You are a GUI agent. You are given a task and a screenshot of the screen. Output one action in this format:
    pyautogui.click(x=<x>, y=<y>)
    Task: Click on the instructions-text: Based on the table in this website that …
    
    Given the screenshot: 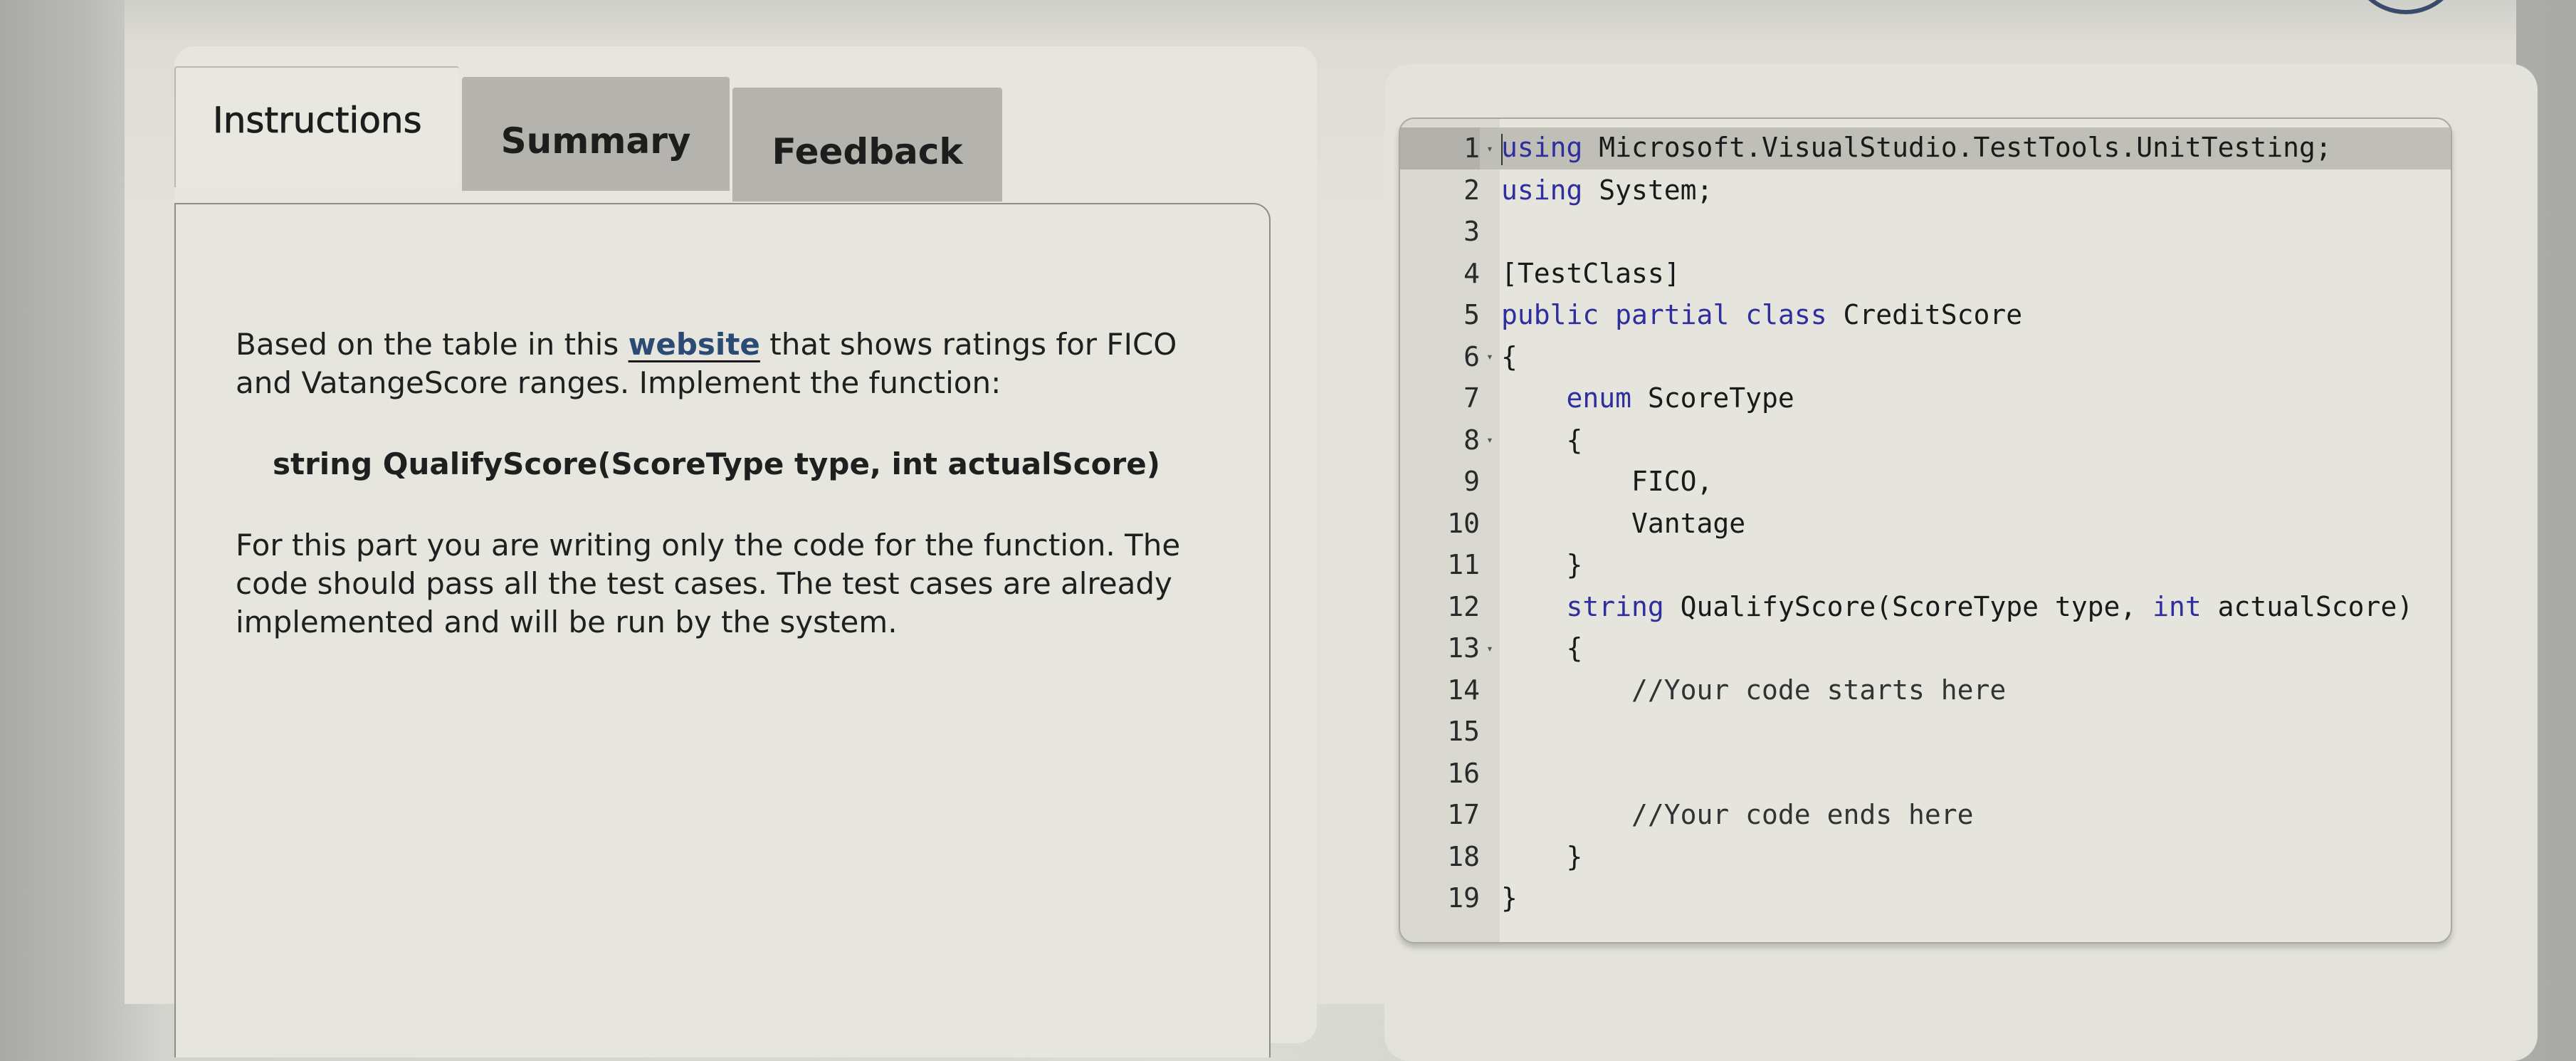 What is the action you would take?
    pyautogui.click(x=727, y=504)
    